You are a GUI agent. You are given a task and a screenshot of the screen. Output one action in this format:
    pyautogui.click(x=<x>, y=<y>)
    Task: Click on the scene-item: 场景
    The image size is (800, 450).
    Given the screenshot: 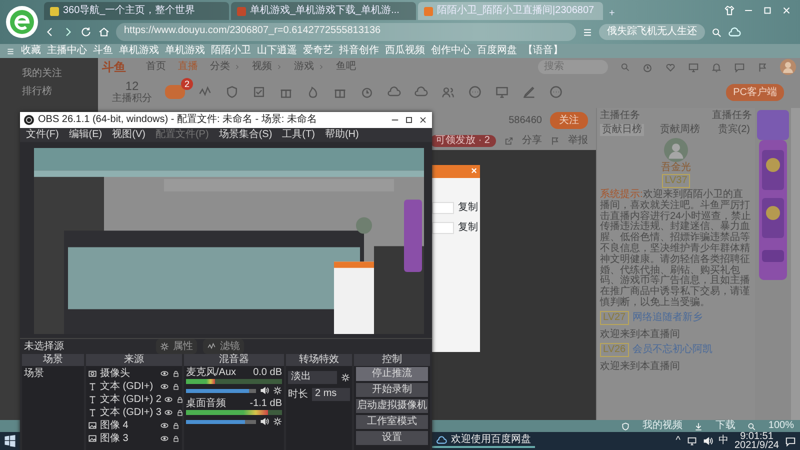 What is the action you would take?
    pyautogui.click(x=53, y=373)
    